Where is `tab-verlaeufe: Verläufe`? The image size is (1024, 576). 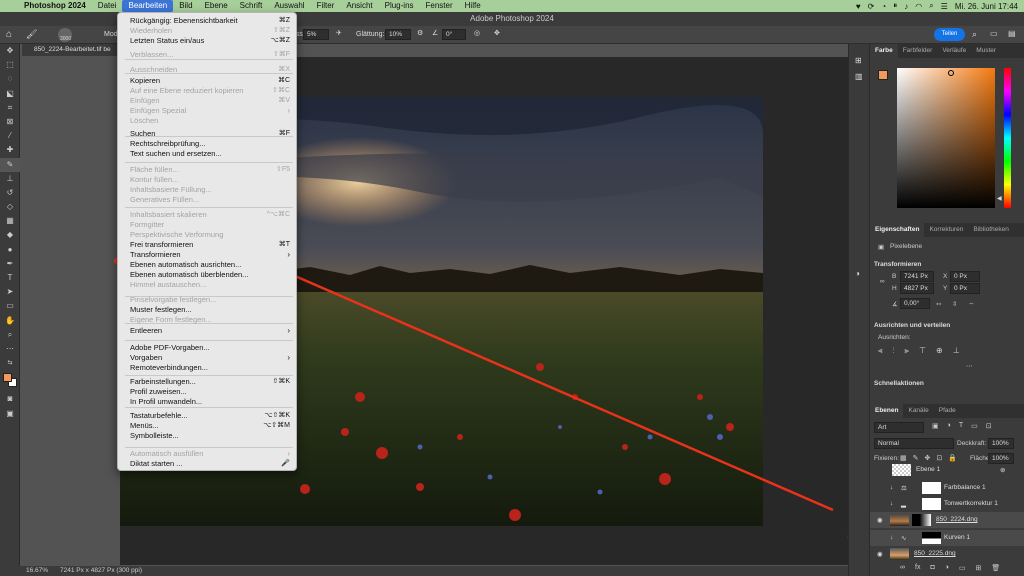 tab-verlaeufe: Verläufe is located at coordinates (954, 51).